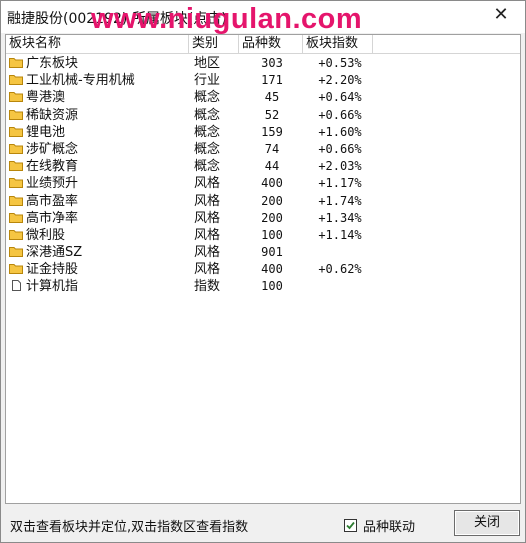 The height and width of the screenshot is (543, 526). Describe the element at coordinates (272, 114) in the screenshot. I see `row-count: 52` at that location.